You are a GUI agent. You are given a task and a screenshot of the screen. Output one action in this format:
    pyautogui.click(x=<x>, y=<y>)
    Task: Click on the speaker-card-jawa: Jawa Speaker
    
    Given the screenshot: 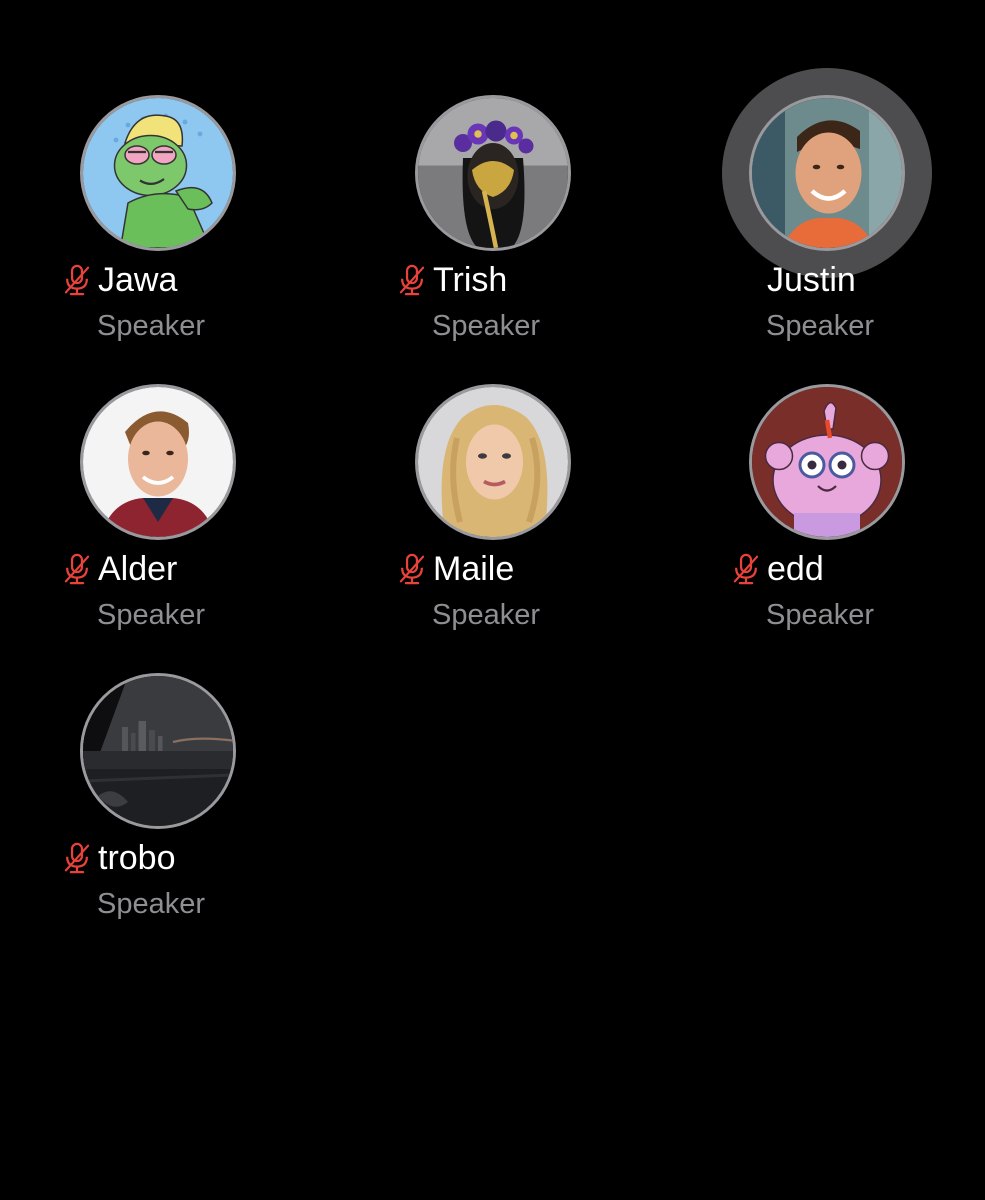 What is the action you would take?
    pyautogui.click(x=158, y=225)
    